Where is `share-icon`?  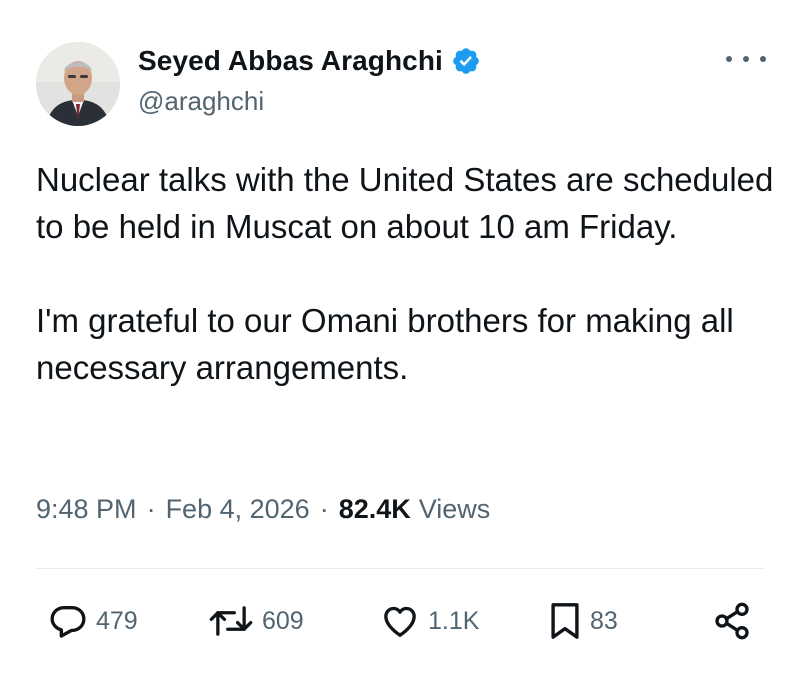
share-icon is located at coordinates (732, 621).